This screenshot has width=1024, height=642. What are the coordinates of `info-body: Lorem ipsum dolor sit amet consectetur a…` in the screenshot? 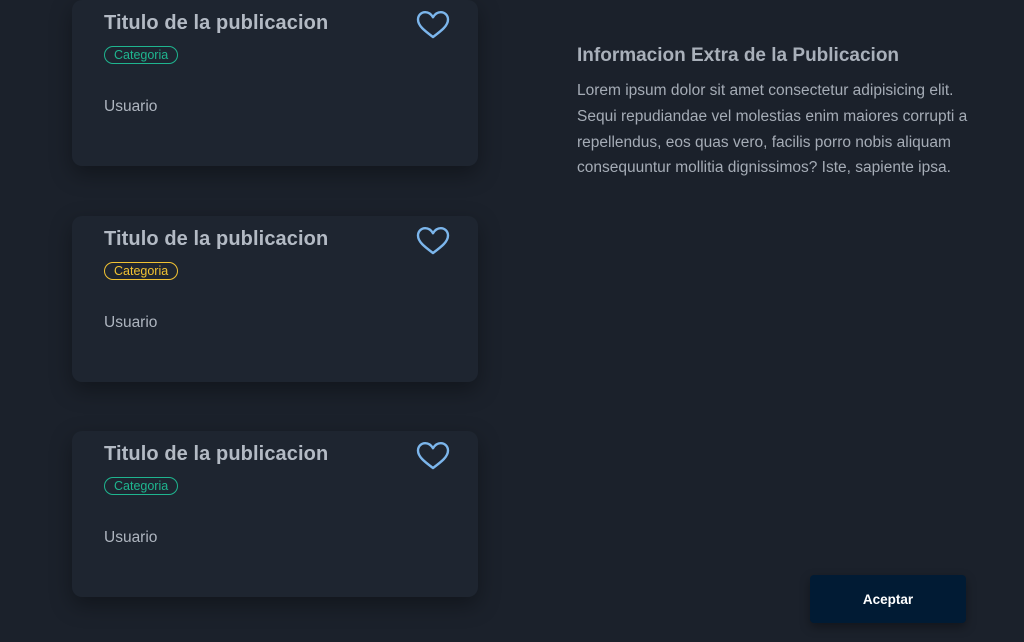 It's located at (772, 129).